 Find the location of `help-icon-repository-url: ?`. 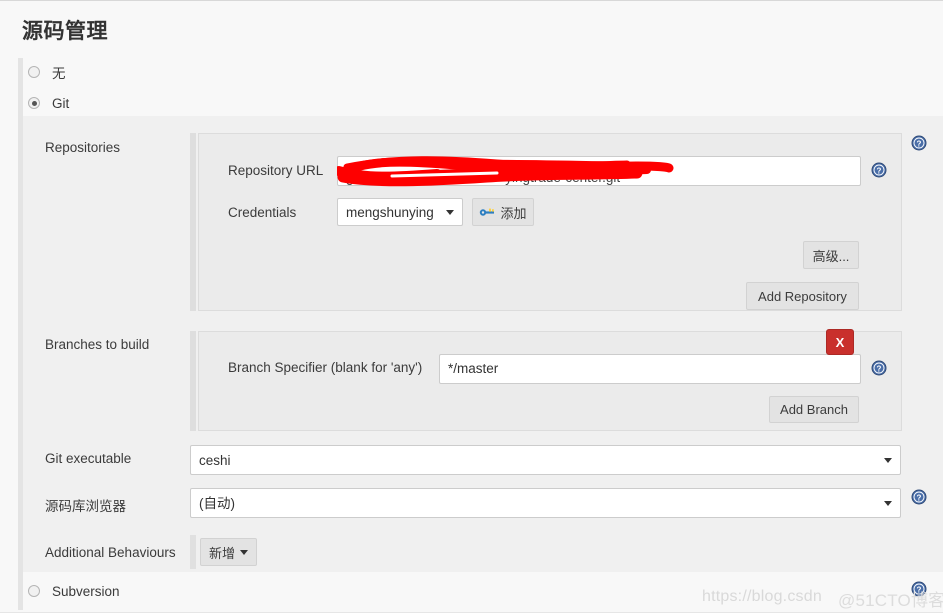

help-icon-repository-url: ? is located at coordinates (879, 170).